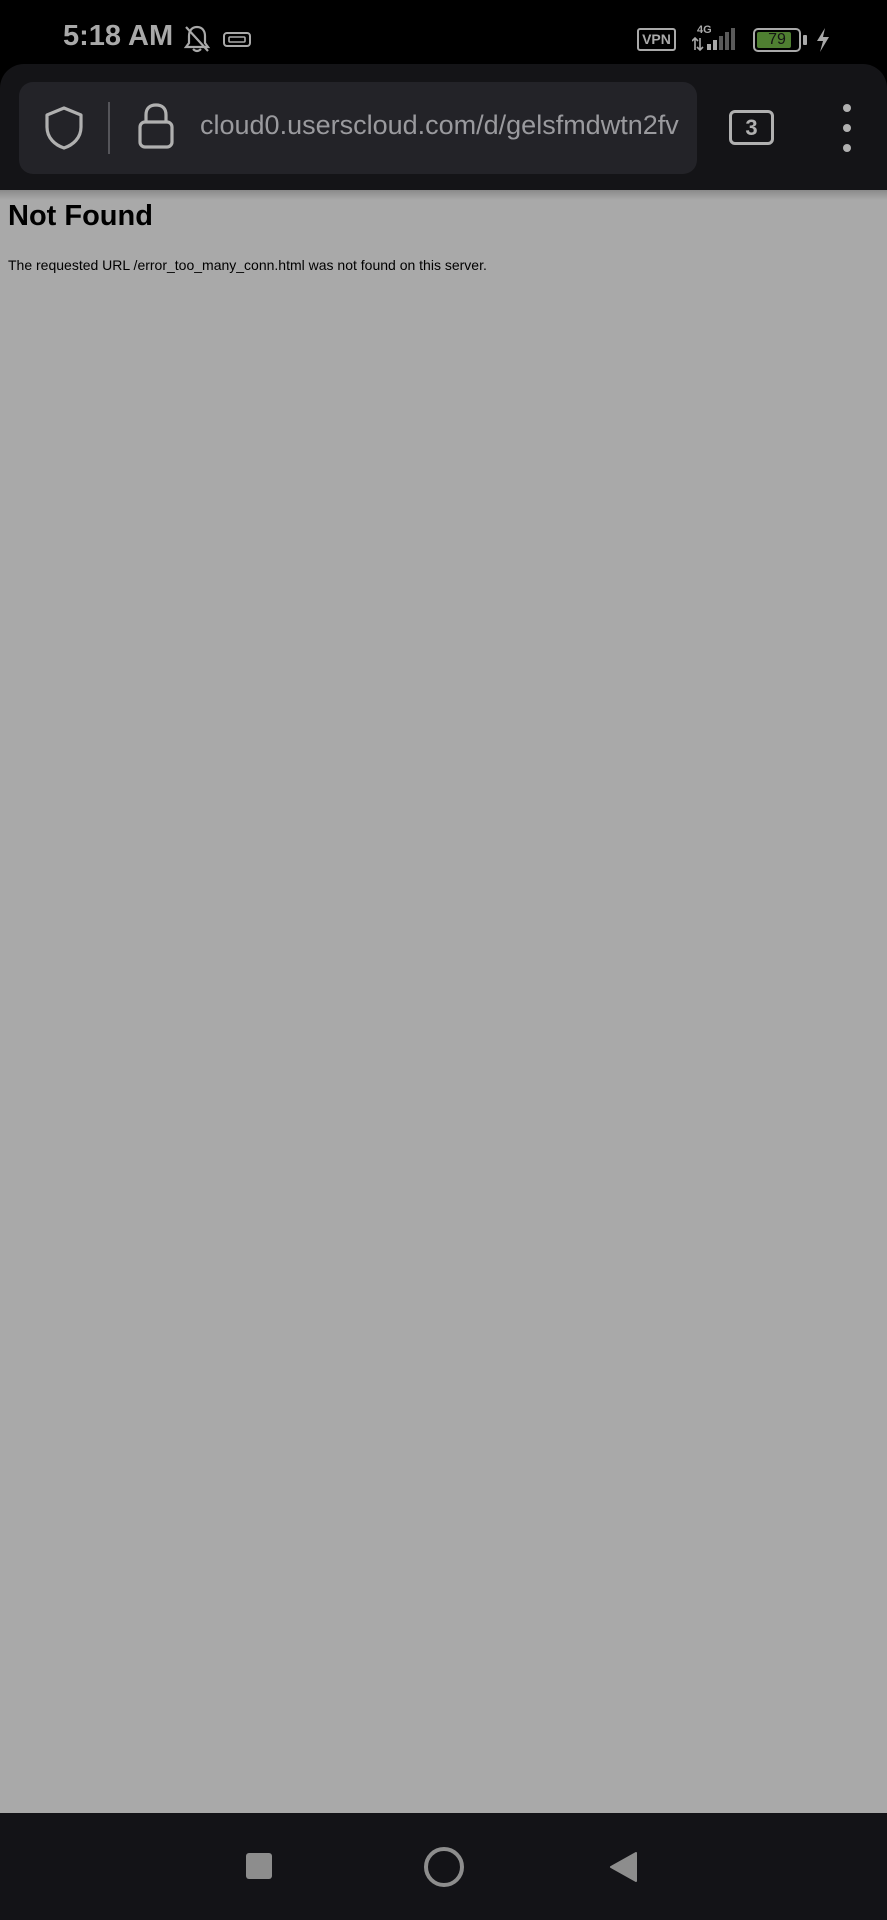  What do you see at coordinates (118, 36) in the screenshot?
I see `status-time: 5:18 AM` at bounding box center [118, 36].